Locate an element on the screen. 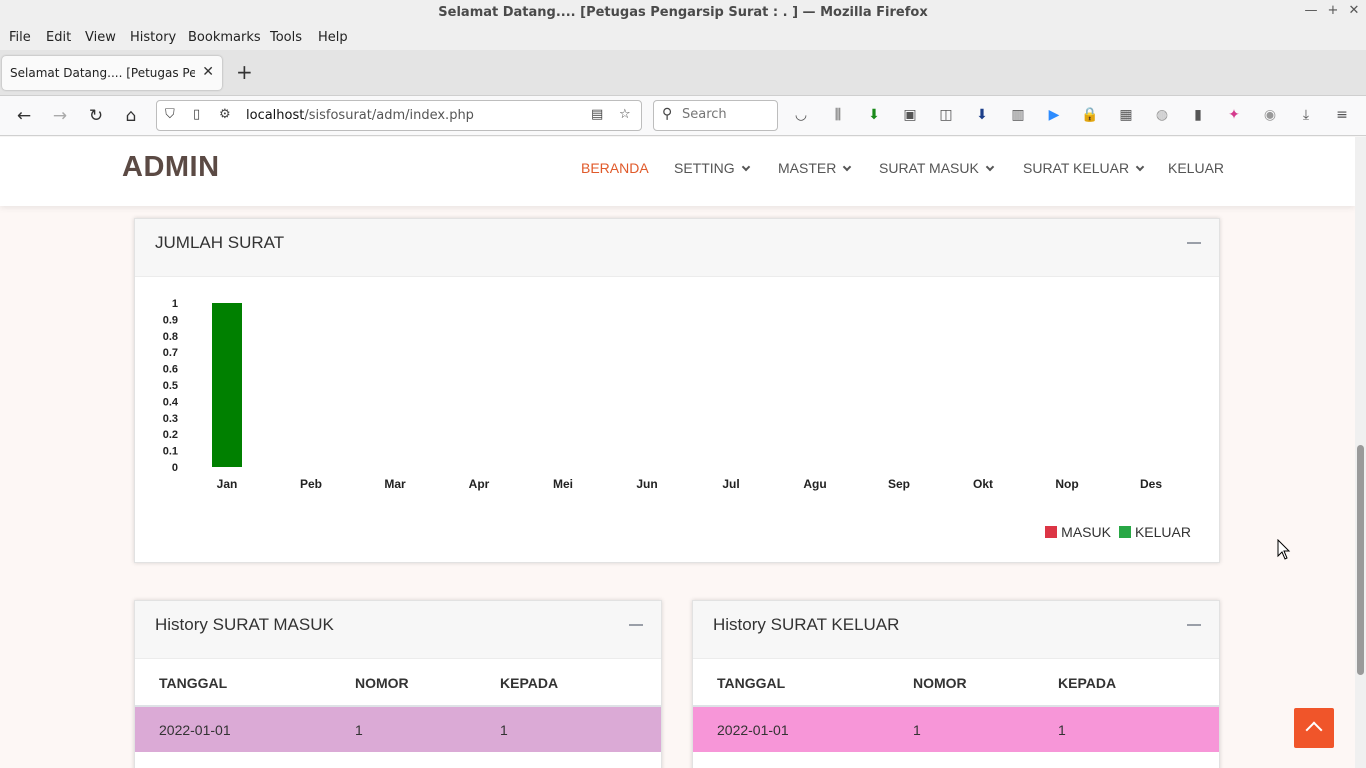 This screenshot has width=1366, height=768. history-keluar-title: History SURAT KELUAR is located at coordinates (806, 624).